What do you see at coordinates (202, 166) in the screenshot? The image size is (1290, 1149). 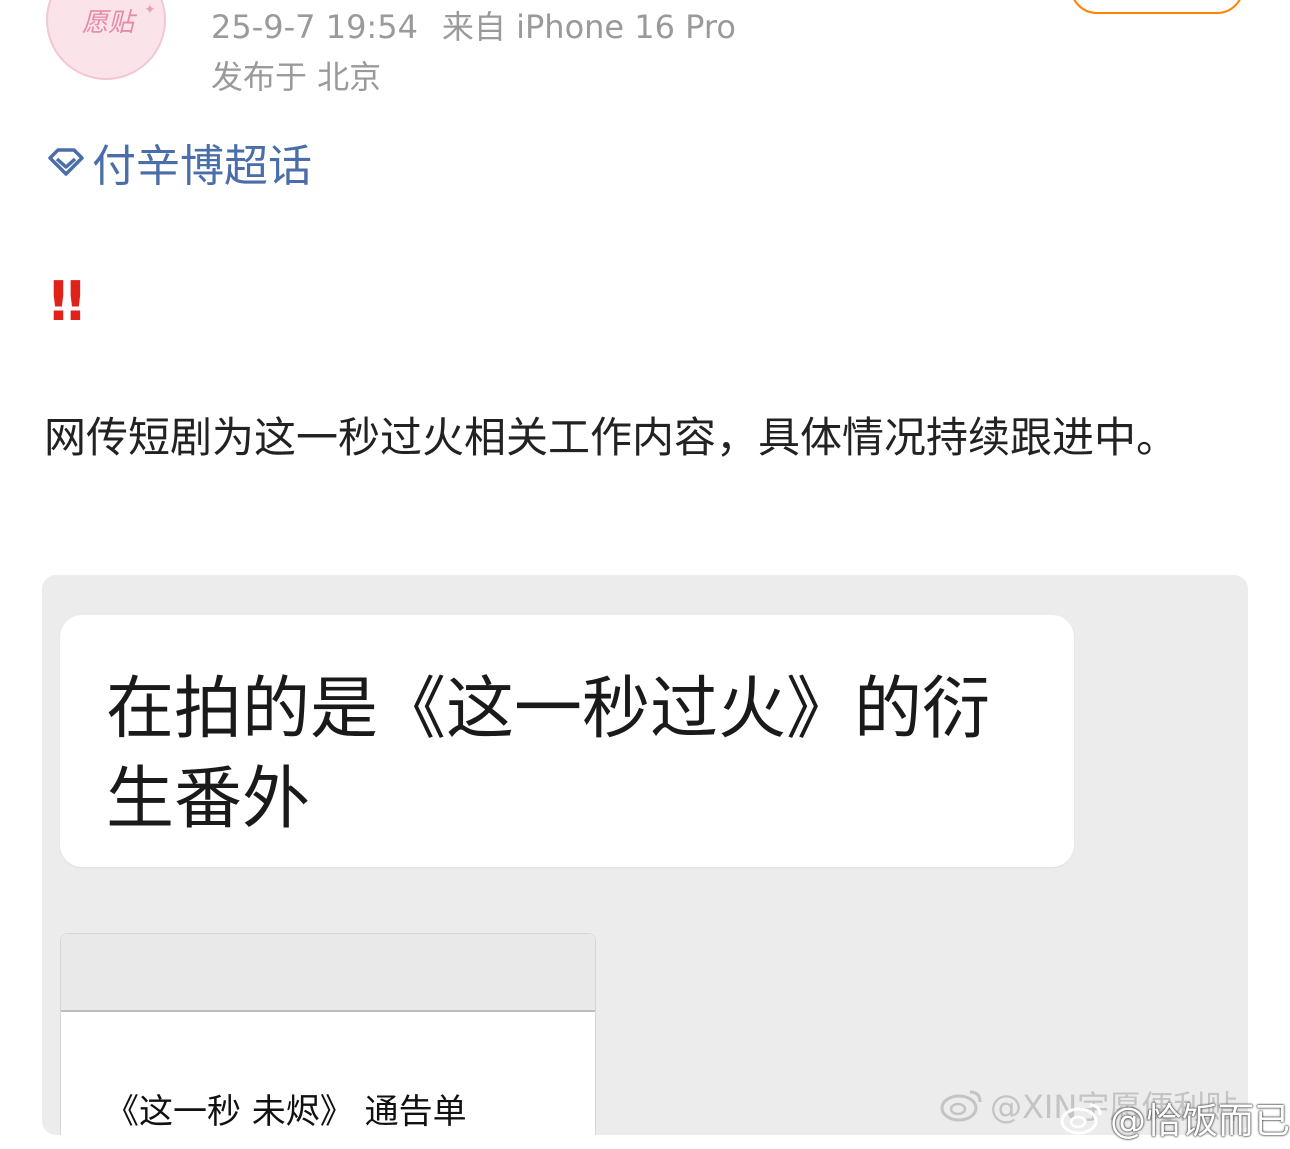 I see `super-topic-label: 付辛博超话` at bounding box center [202, 166].